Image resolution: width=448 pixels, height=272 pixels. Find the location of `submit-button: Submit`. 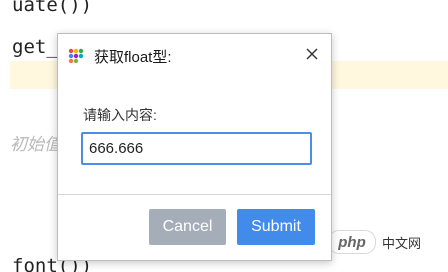

submit-button: Submit is located at coordinates (276, 227).